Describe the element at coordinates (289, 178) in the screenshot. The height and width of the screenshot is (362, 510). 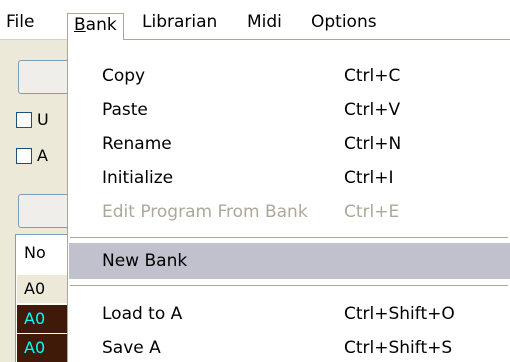
I see `menu-item-initialize: Initialize Ctrl+I` at that location.